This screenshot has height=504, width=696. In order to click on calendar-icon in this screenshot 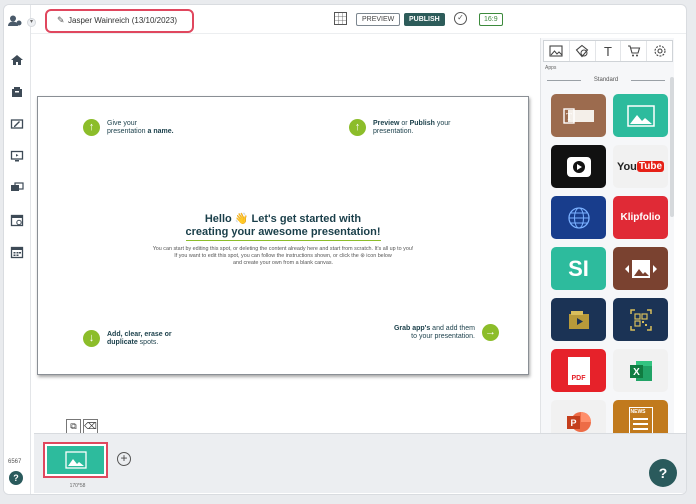, I will do `click(17, 252)`.